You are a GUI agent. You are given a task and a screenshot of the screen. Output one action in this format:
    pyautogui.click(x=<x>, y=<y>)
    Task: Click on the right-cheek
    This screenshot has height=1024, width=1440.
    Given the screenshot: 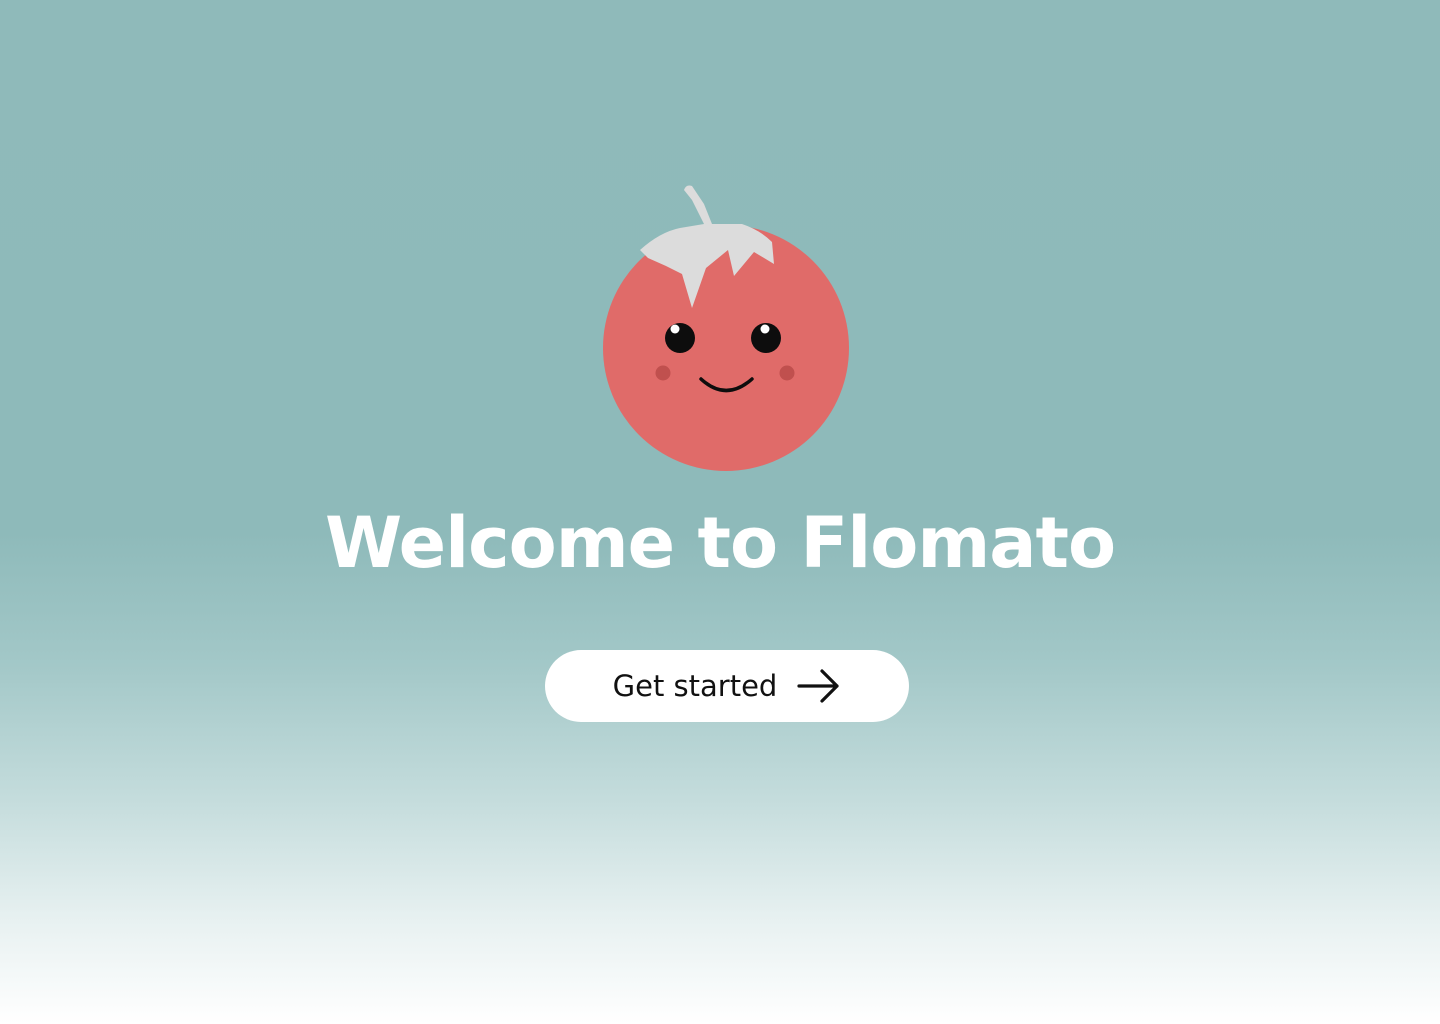 What is the action you would take?
    pyautogui.click(x=787, y=373)
    